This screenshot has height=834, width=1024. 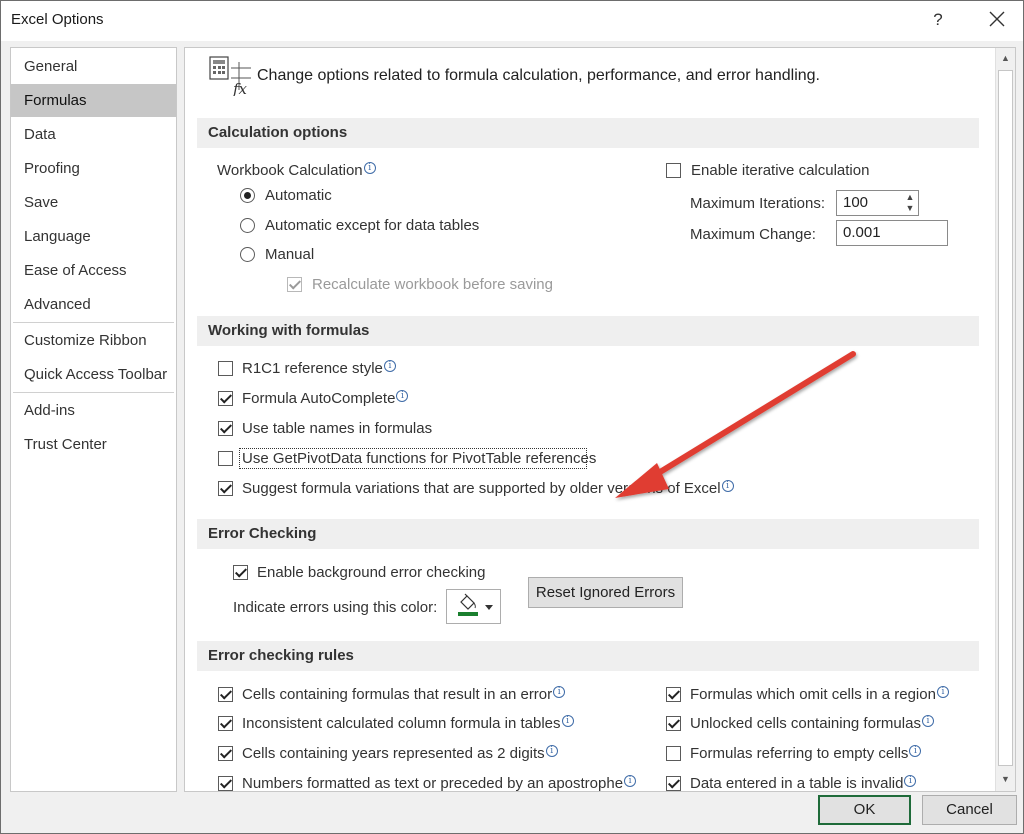 I want to click on r1c1-reference-label: R1C1 reference stylei, so click(x=319, y=368).